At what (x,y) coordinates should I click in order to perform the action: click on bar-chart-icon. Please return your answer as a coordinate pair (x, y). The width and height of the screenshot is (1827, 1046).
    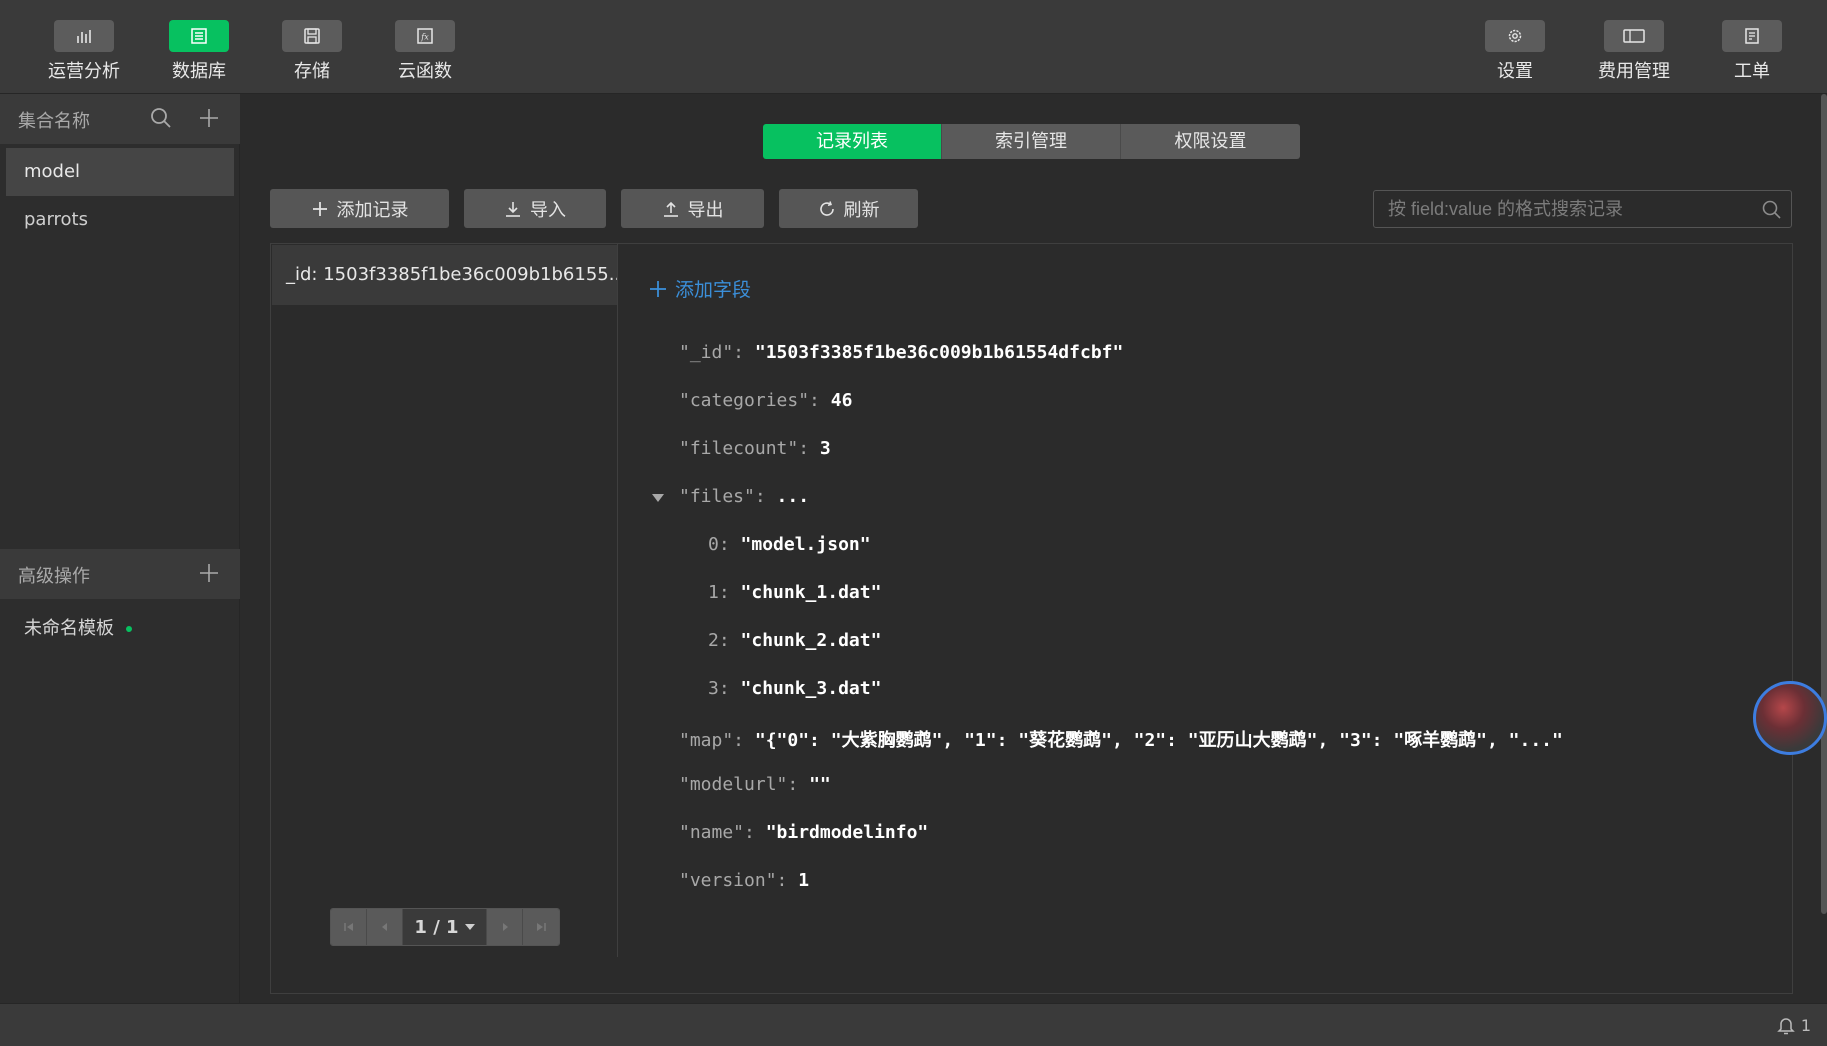
    Looking at the image, I should click on (84, 36).